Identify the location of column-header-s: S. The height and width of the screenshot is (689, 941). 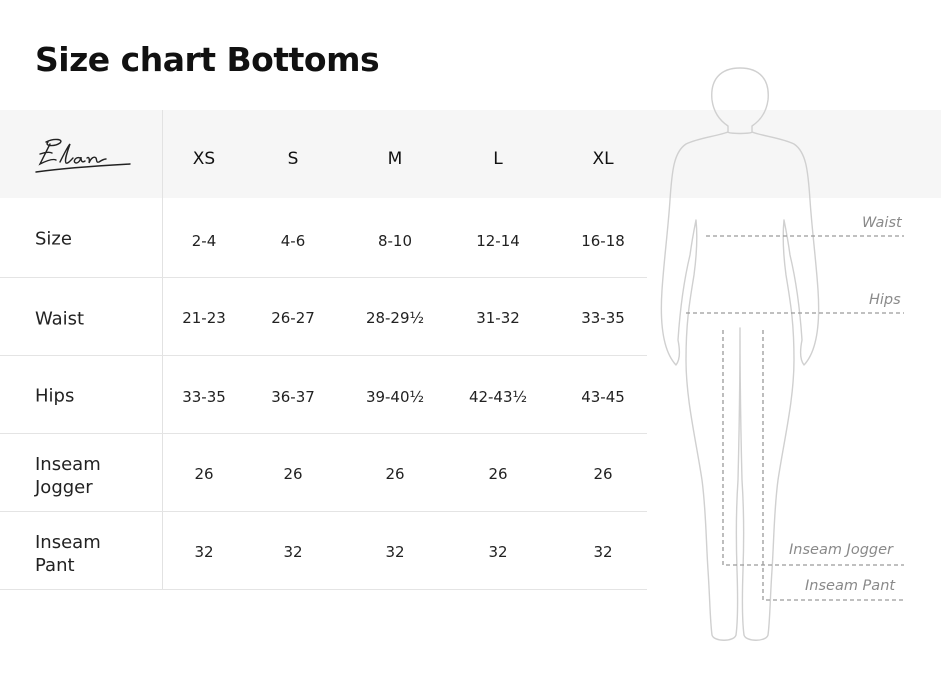
(293, 159).